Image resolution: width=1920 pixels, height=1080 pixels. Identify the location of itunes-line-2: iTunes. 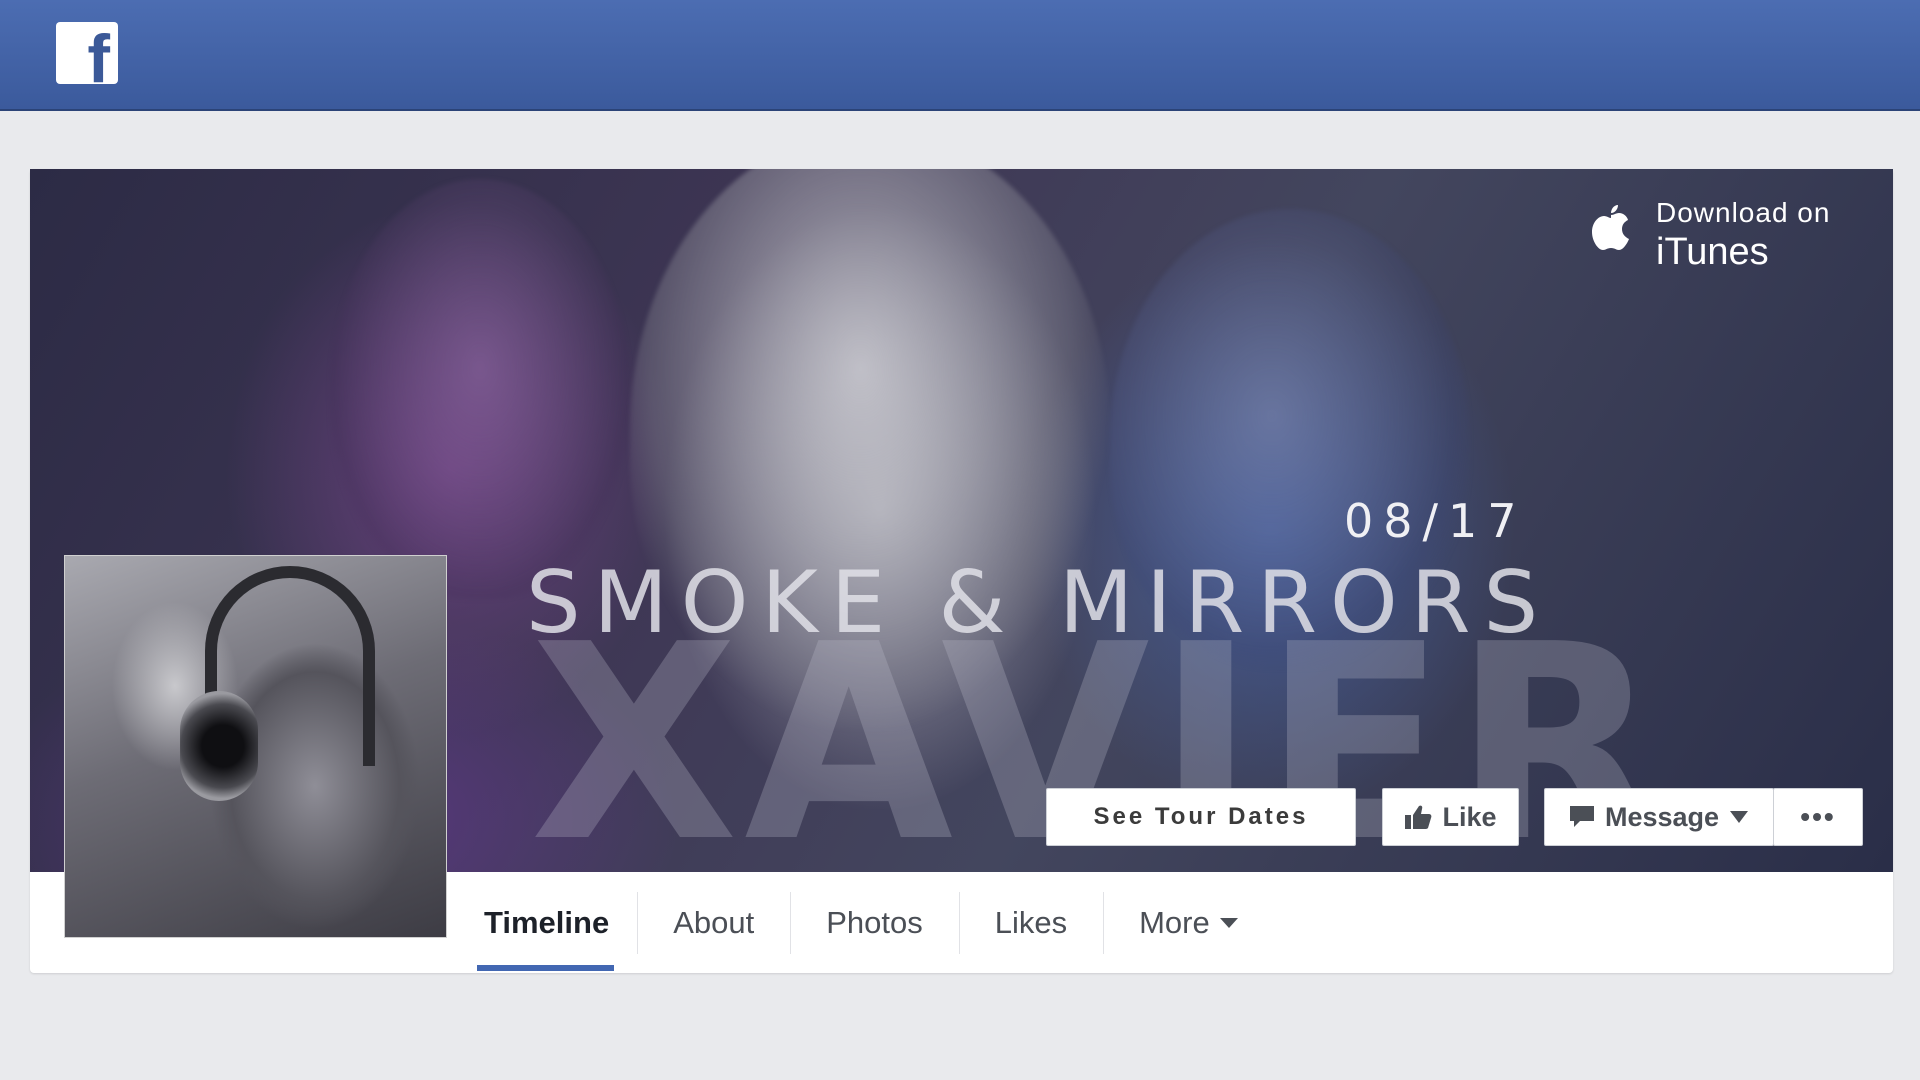
(1712, 252).